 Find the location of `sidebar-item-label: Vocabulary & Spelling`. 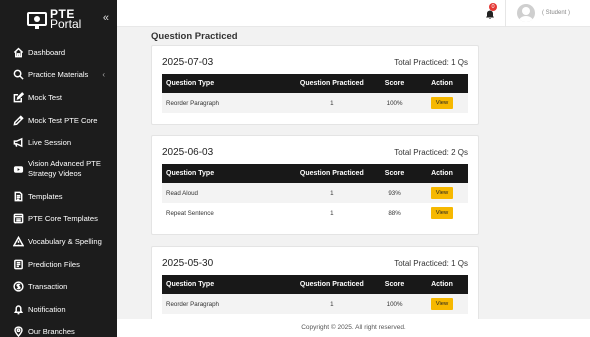

sidebar-item-label: Vocabulary & Spelling is located at coordinates (65, 241).